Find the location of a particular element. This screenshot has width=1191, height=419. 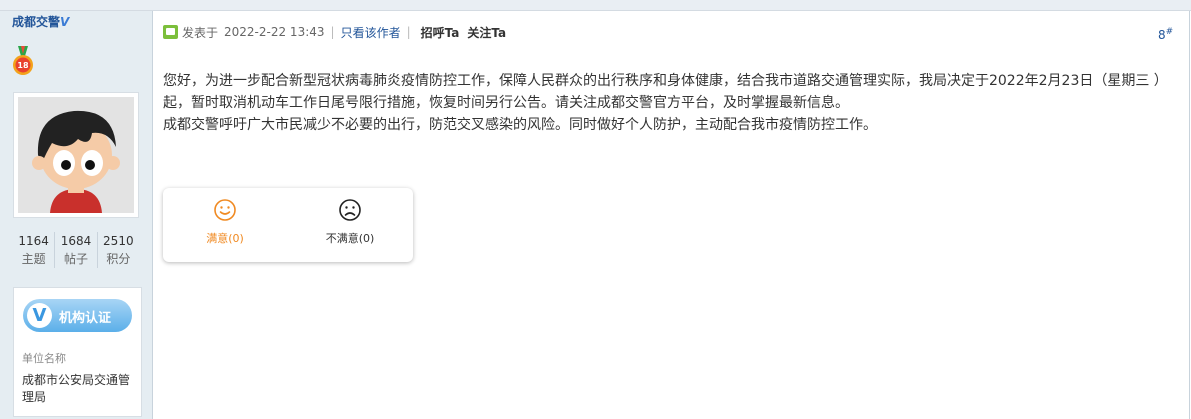

post-header: 发表于 2022-2-22 13:43 | 只看该作者 | 招呼Ta 关注Ta is located at coordinates (334, 32).